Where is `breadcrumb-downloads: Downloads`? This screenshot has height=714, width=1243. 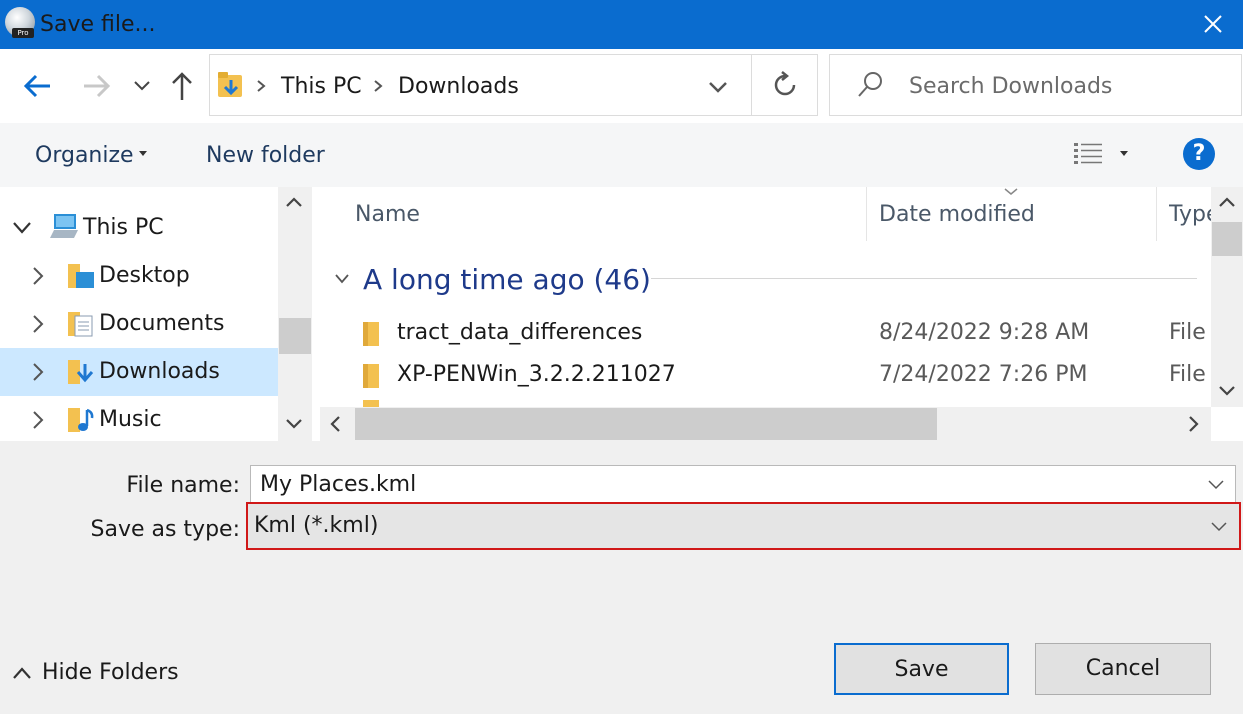
breadcrumb-downloads: Downloads is located at coordinates (458, 87).